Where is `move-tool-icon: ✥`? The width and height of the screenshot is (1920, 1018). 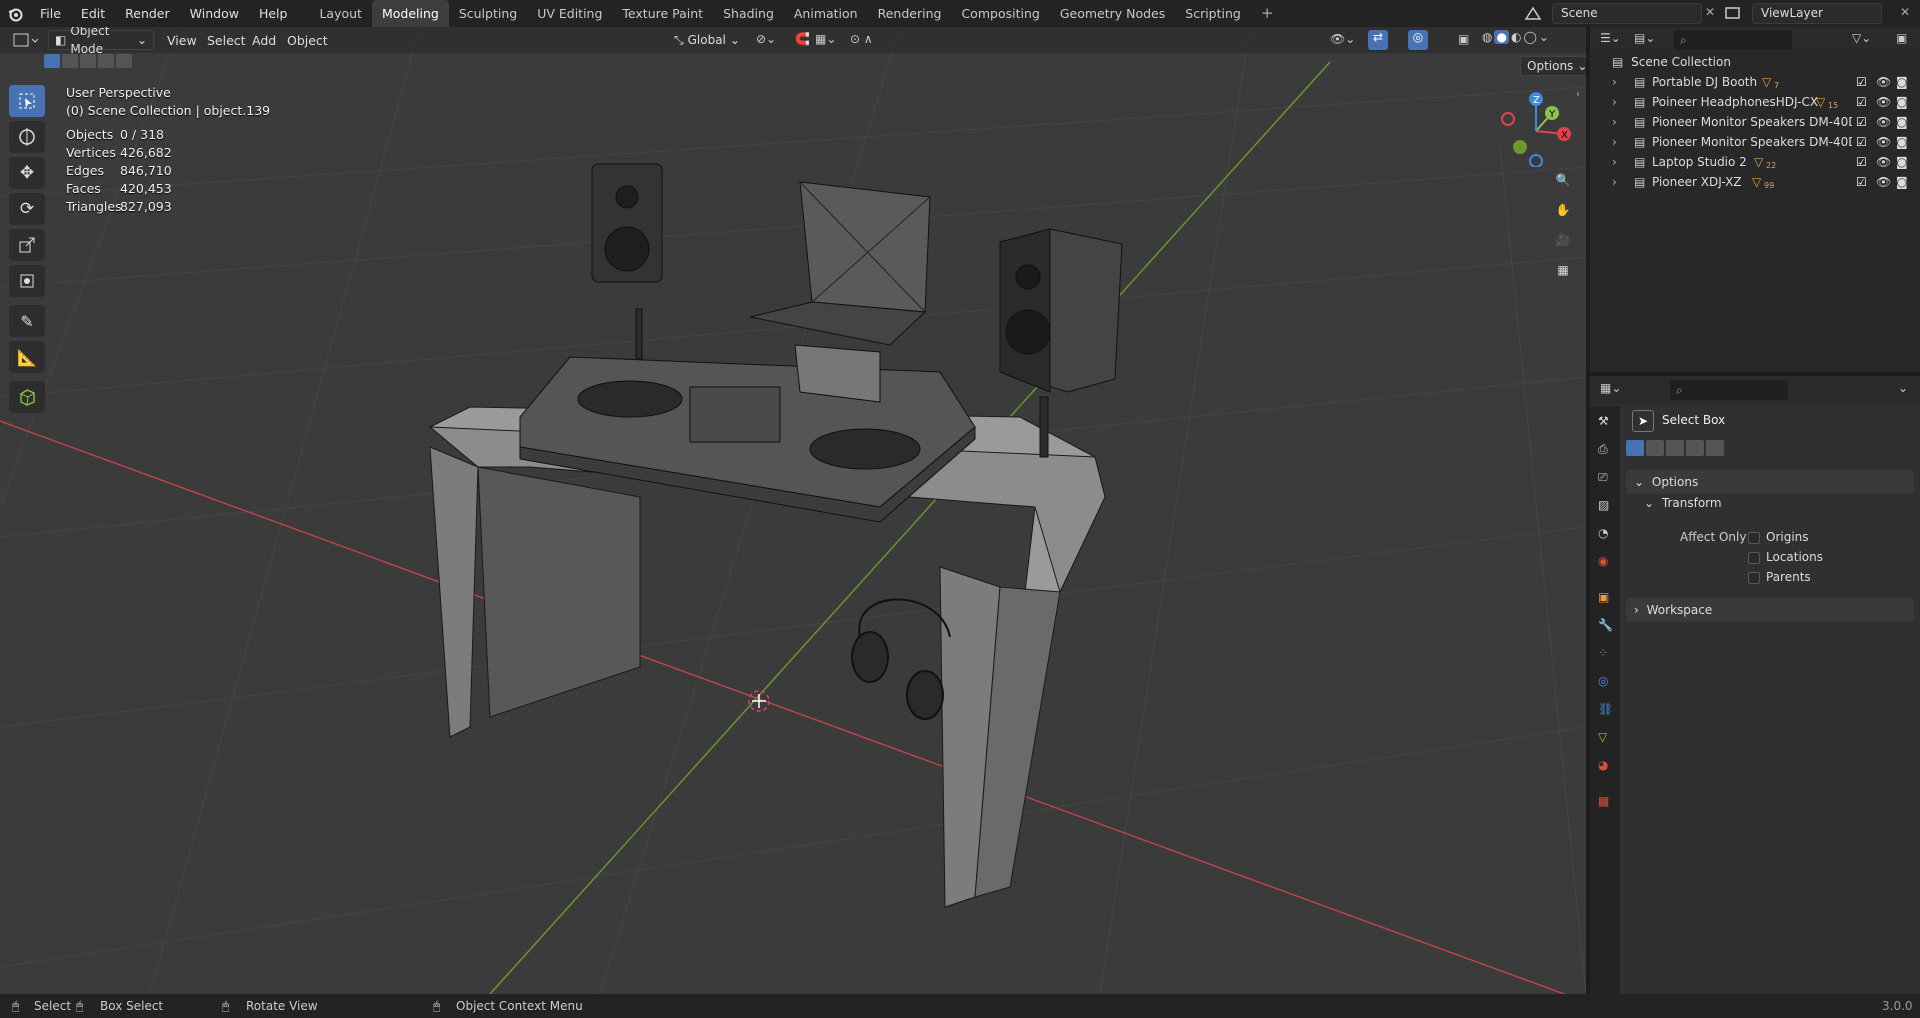
move-tool-icon: ✥ is located at coordinates (27, 173).